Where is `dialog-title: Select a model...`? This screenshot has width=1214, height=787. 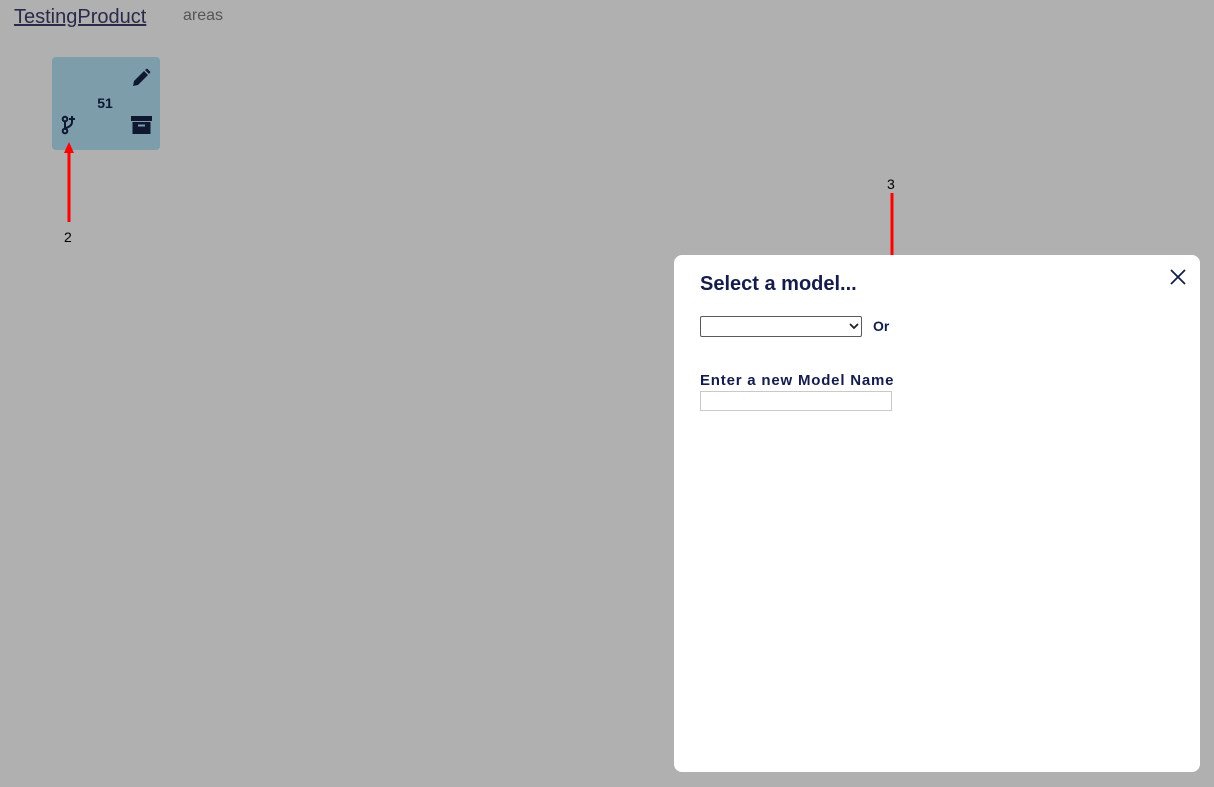 dialog-title: Select a model... is located at coordinates (778, 284).